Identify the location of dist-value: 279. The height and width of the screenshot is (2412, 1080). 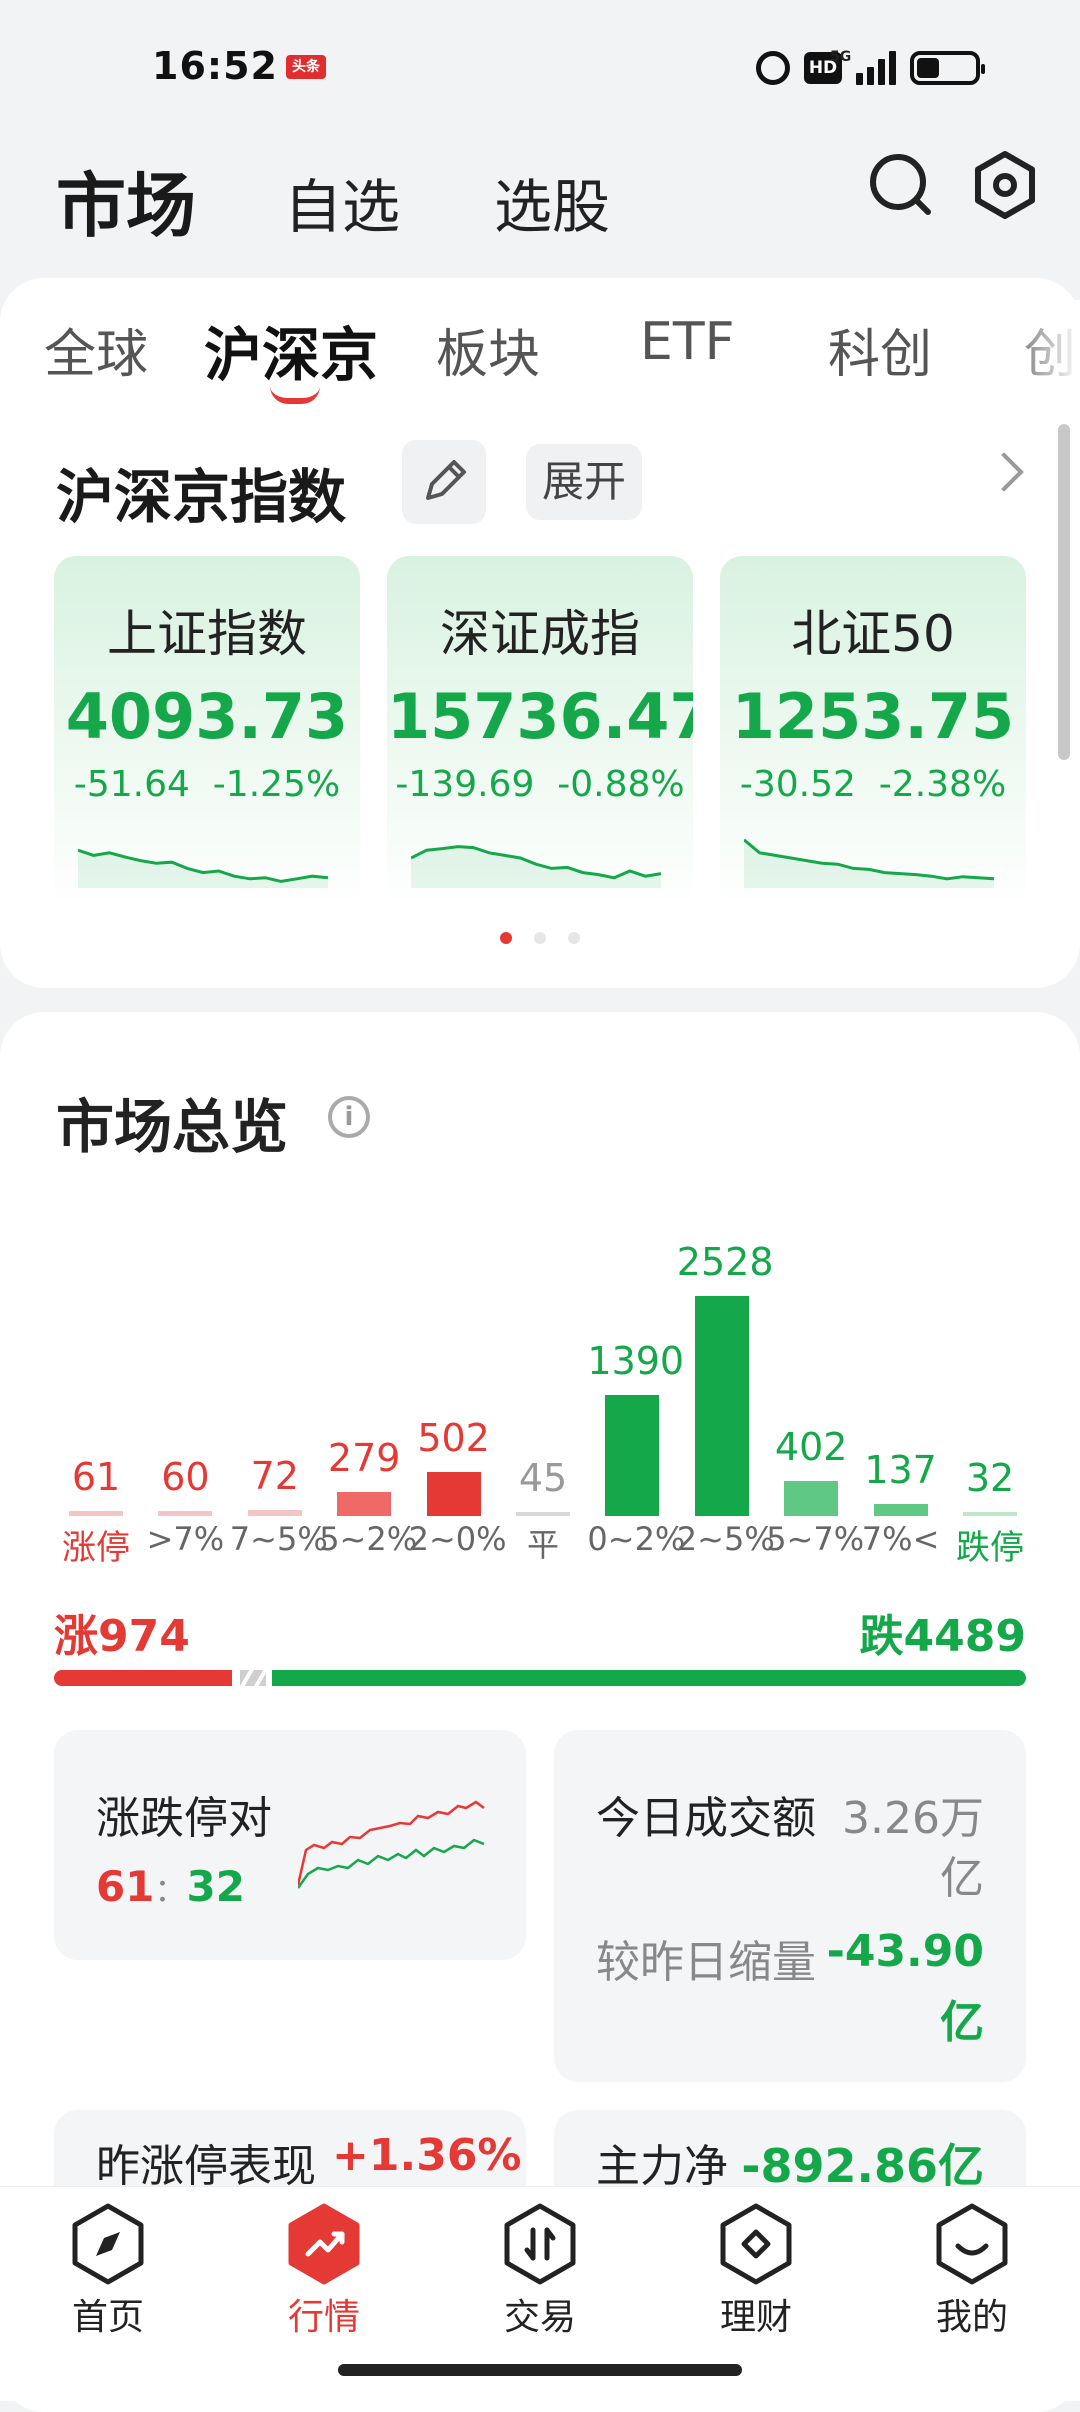
(364, 1457).